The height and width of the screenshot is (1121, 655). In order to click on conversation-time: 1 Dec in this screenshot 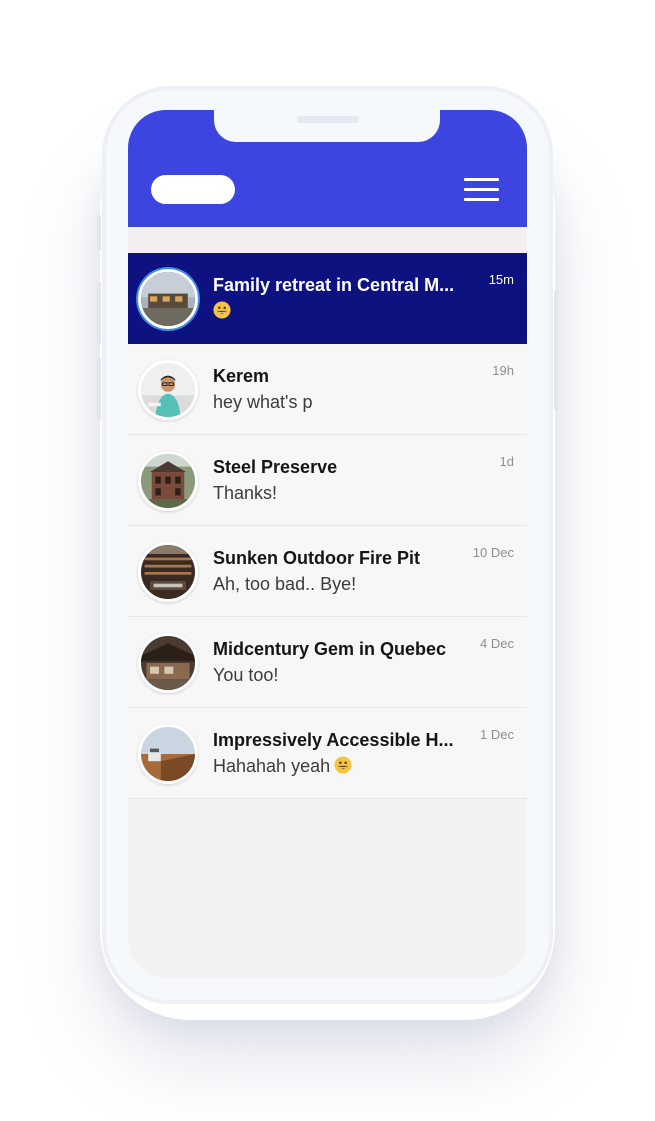, I will do `click(497, 734)`.